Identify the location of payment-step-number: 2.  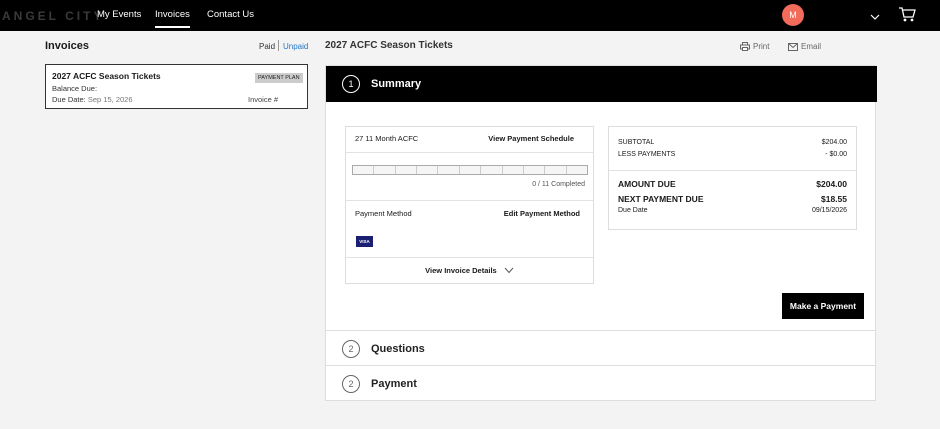
(351, 384).